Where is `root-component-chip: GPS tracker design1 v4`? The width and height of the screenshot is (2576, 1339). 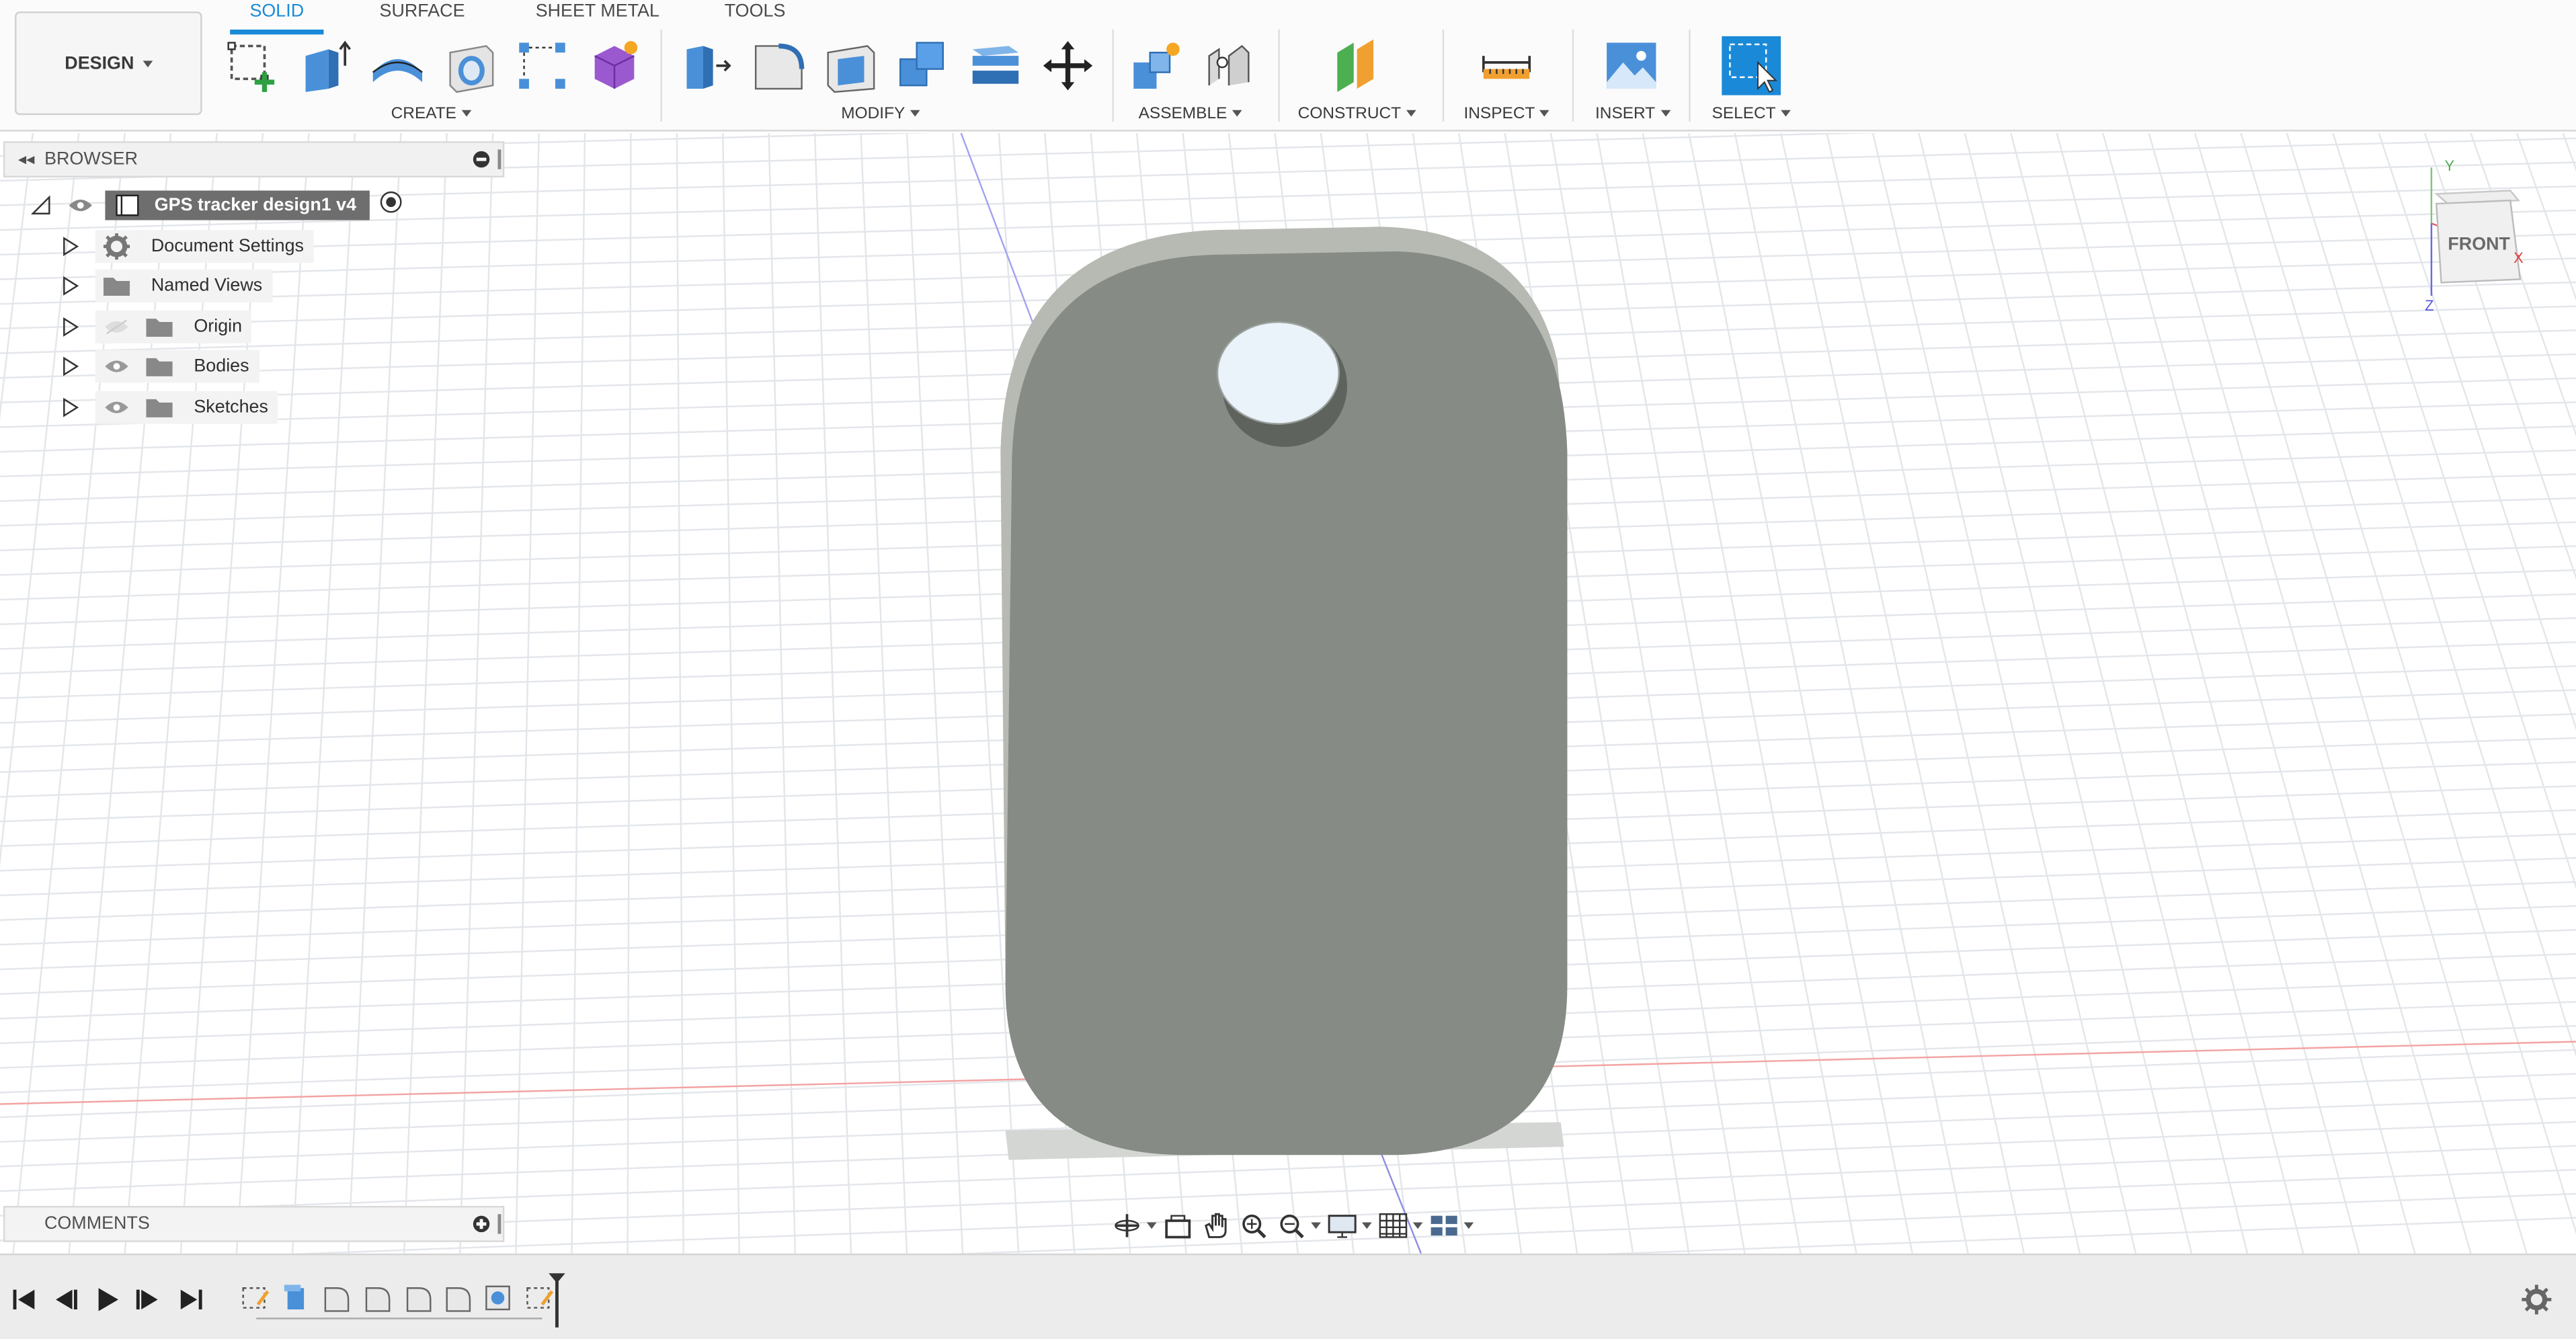
root-component-chip: GPS tracker design1 v4 is located at coordinates (237, 205).